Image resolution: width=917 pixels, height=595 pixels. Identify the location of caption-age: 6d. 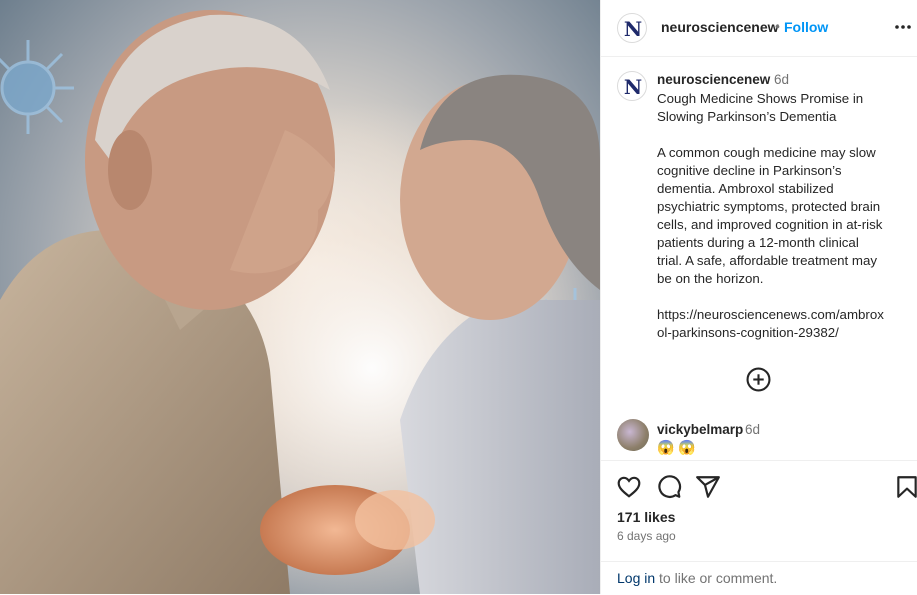
(782, 79).